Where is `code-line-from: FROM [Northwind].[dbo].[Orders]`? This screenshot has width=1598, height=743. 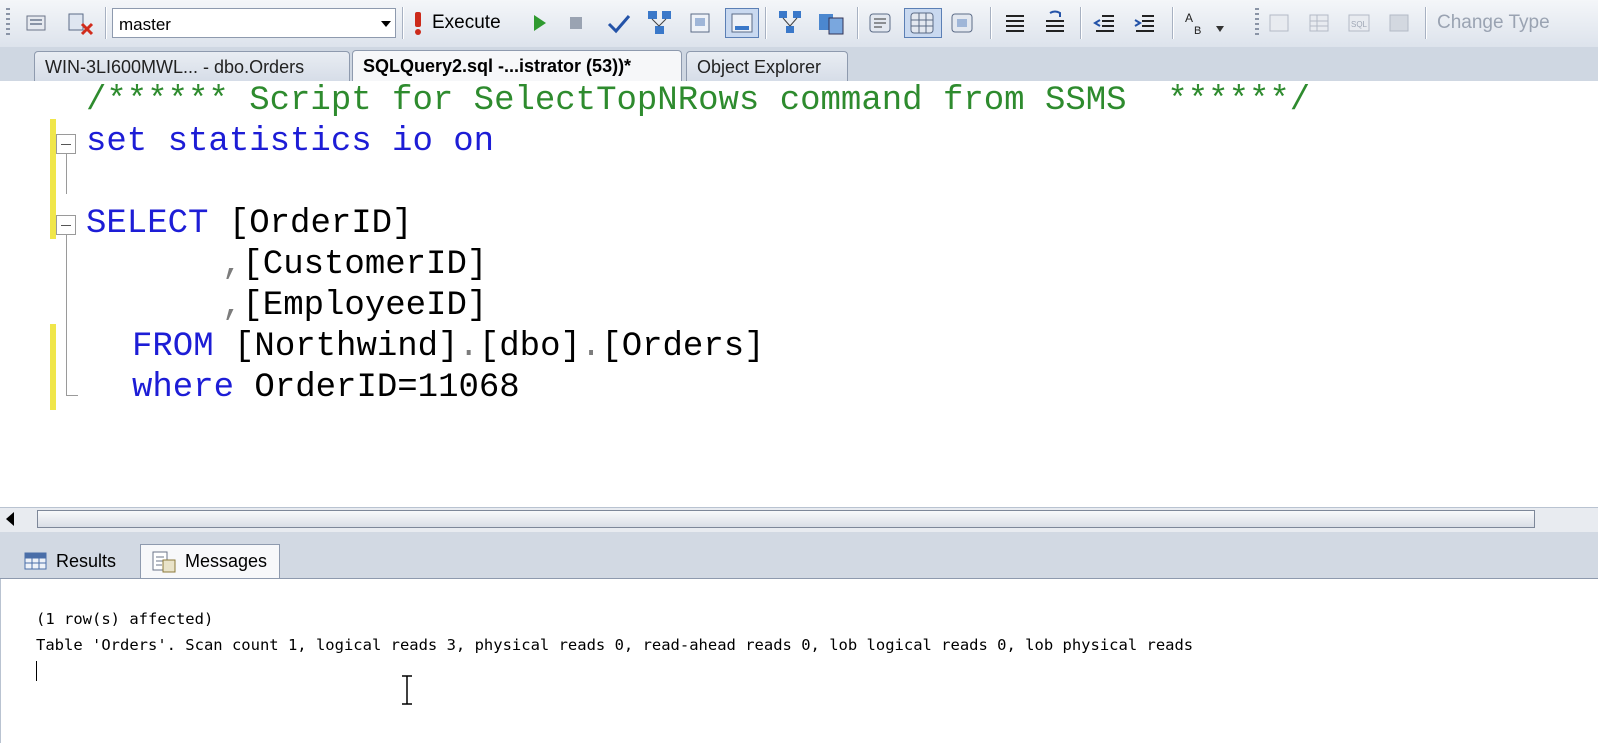
code-line-from: FROM [Northwind].[dbo].[Orders] is located at coordinates (448, 347).